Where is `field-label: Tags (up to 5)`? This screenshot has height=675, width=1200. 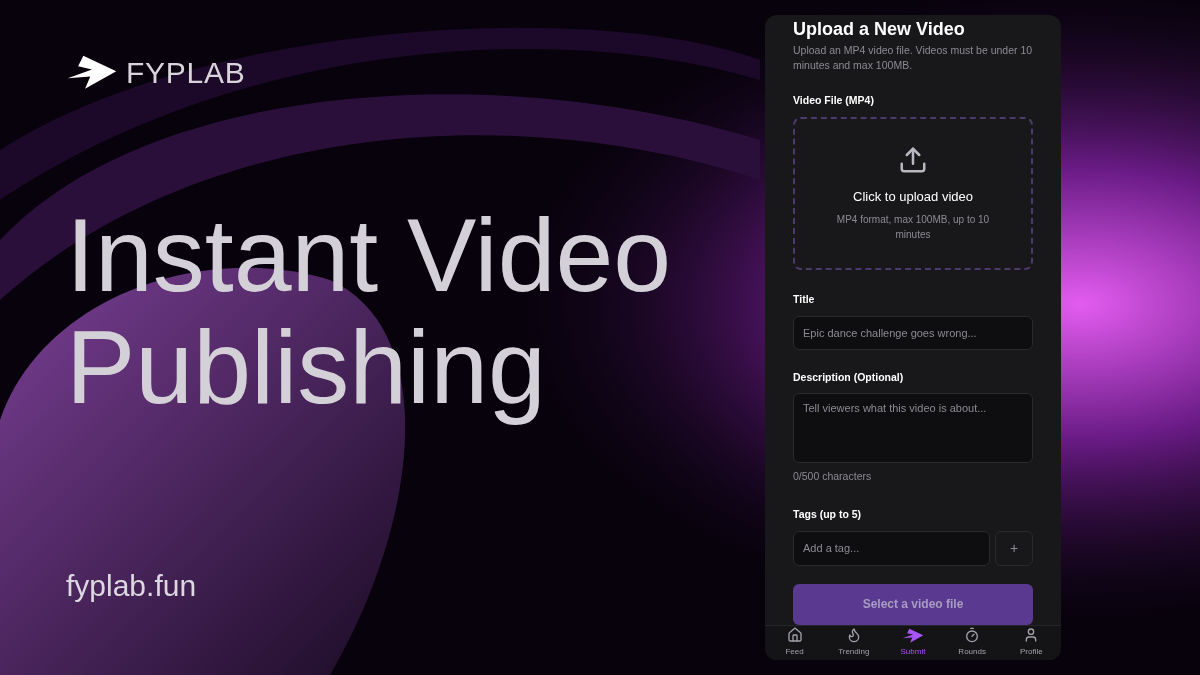 field-label: Tags (up to 5) is located at coordinates (828, 514).